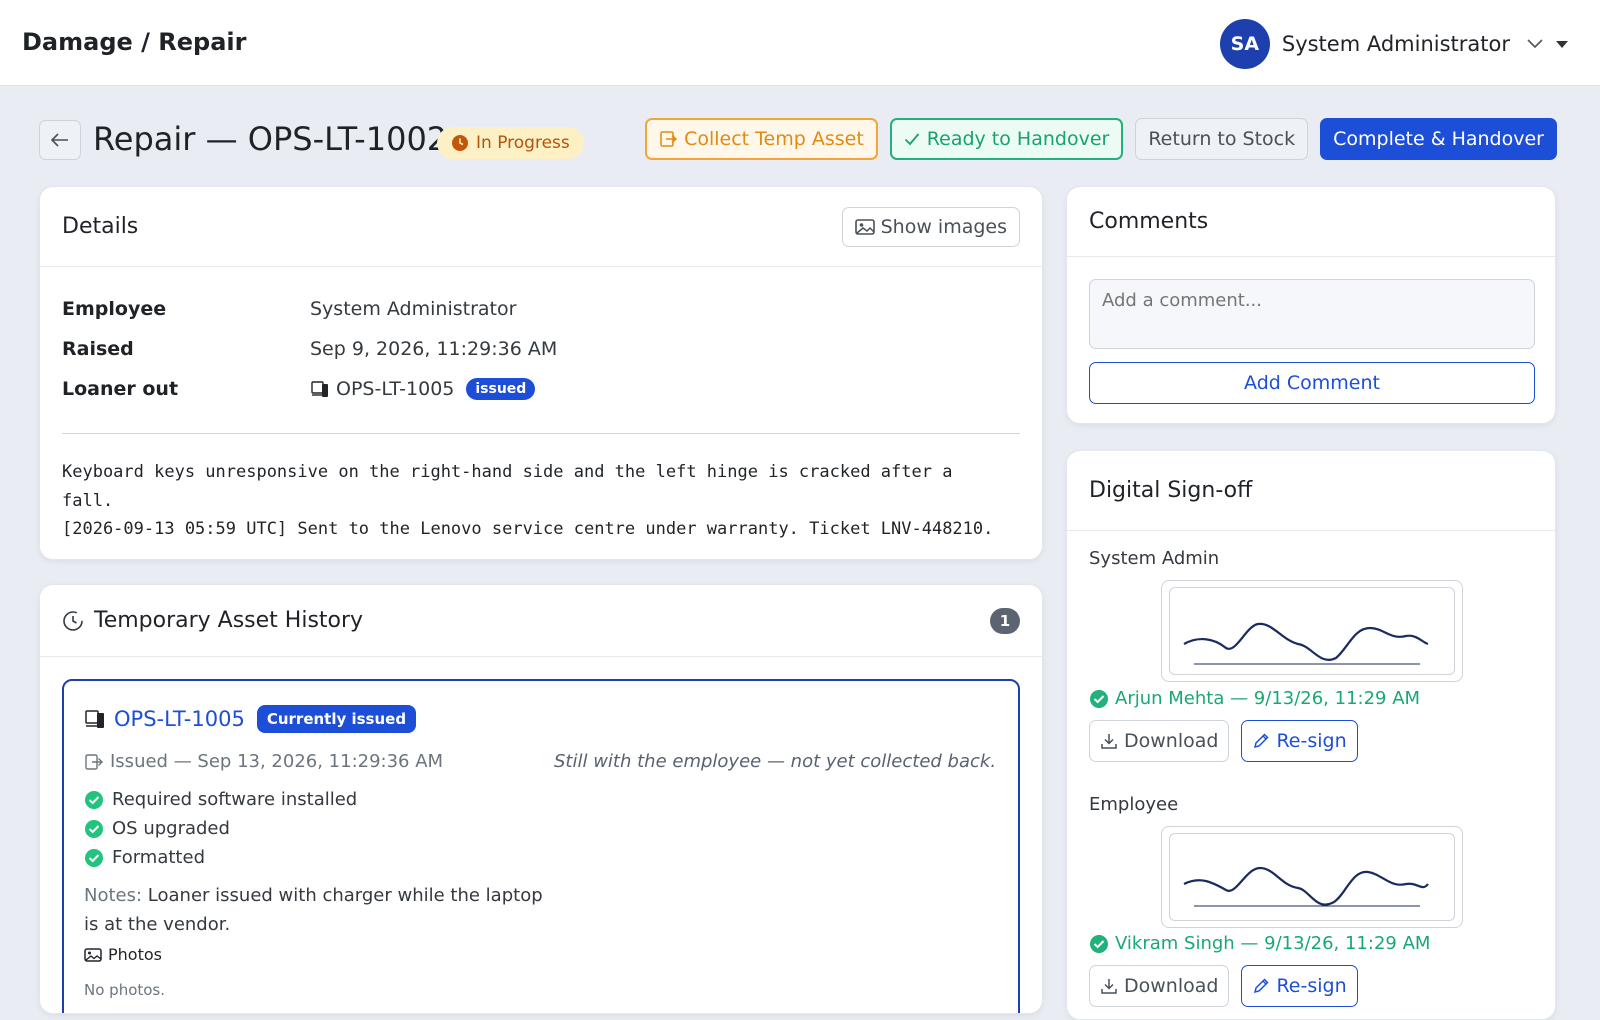  What do you see at coordinates (220, 857) in the screenshot?
I see `checklist-item: Formatted` at bounding box center [220, 857].